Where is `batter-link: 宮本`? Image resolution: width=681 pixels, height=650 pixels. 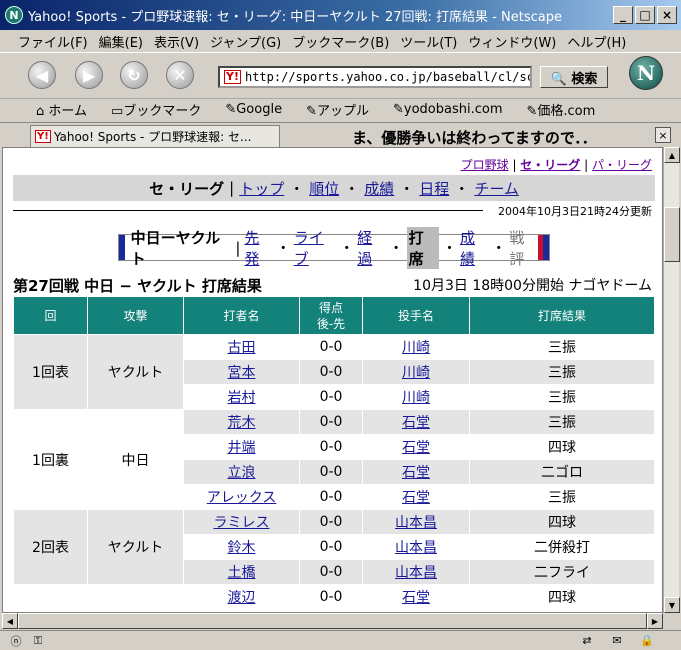 batter-link: 宮本 is located at coordinates (242, 373).